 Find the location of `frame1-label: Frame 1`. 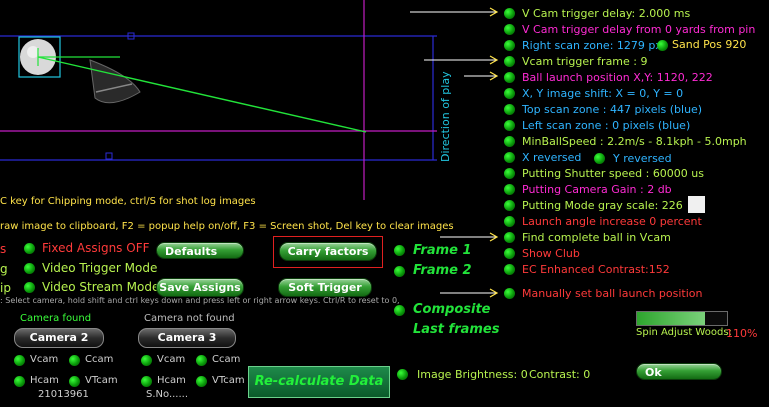

frame1-label: Frame 1 is located at coordinates (442, 250).